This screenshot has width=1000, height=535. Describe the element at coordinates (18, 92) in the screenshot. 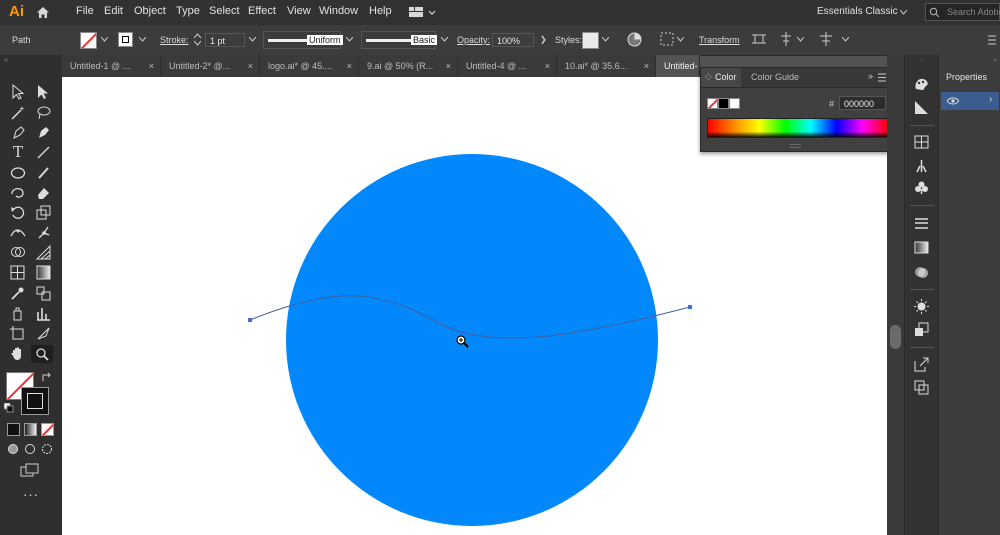

I see `selection-tool-icon` at that location.